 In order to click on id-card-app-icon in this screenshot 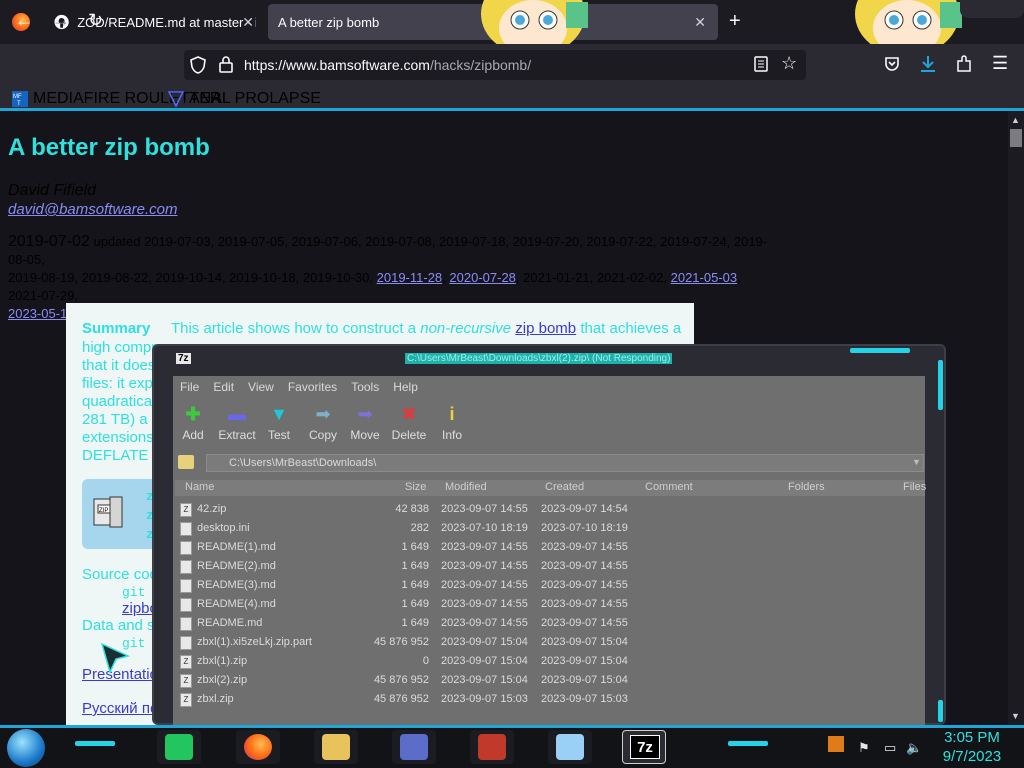, I will do `click(414, 747)`.